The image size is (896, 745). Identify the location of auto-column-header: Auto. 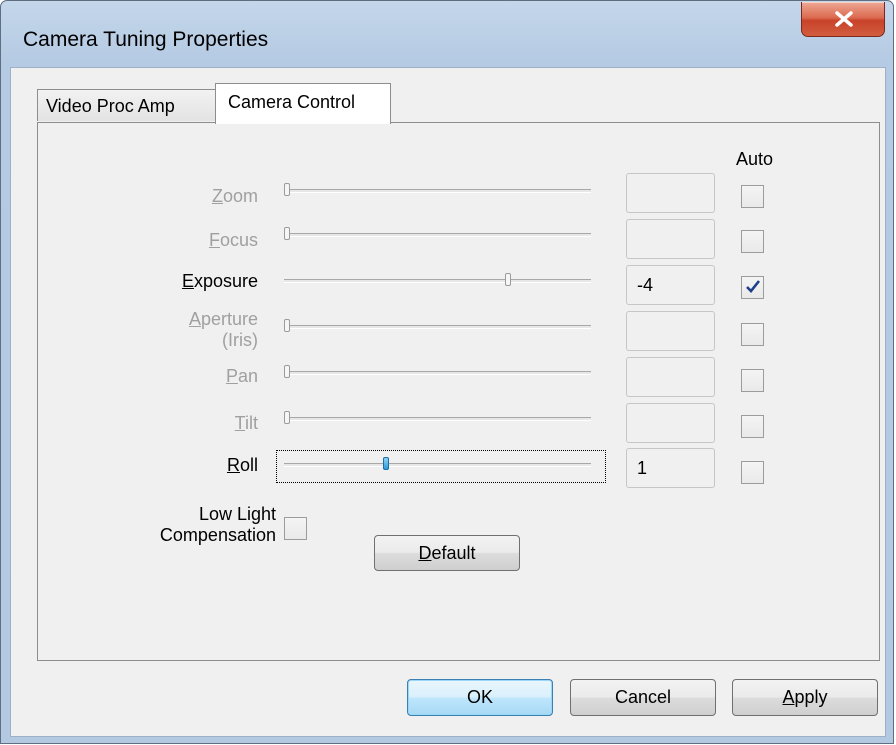
(755, 159).